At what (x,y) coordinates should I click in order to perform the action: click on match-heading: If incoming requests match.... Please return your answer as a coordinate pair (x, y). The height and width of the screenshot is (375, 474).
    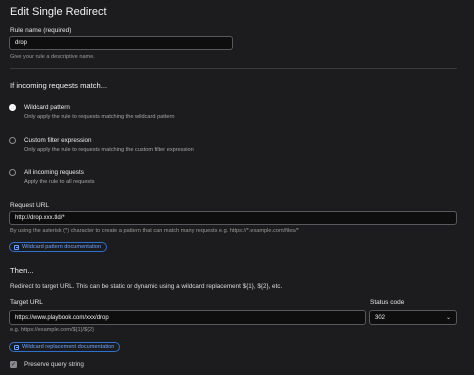
    Looking at the image, I should click on (59, 85).